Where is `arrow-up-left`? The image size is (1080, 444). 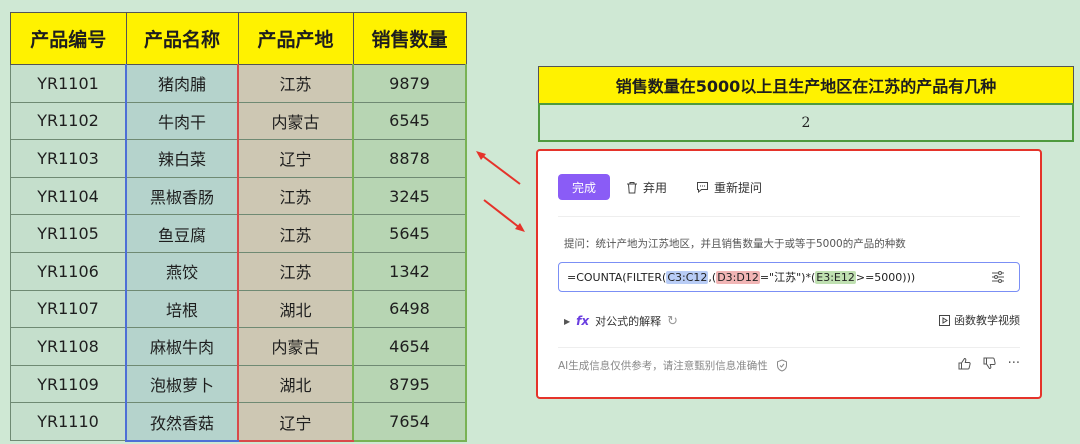 arrow-up-left is located at coordinates (500, 169).